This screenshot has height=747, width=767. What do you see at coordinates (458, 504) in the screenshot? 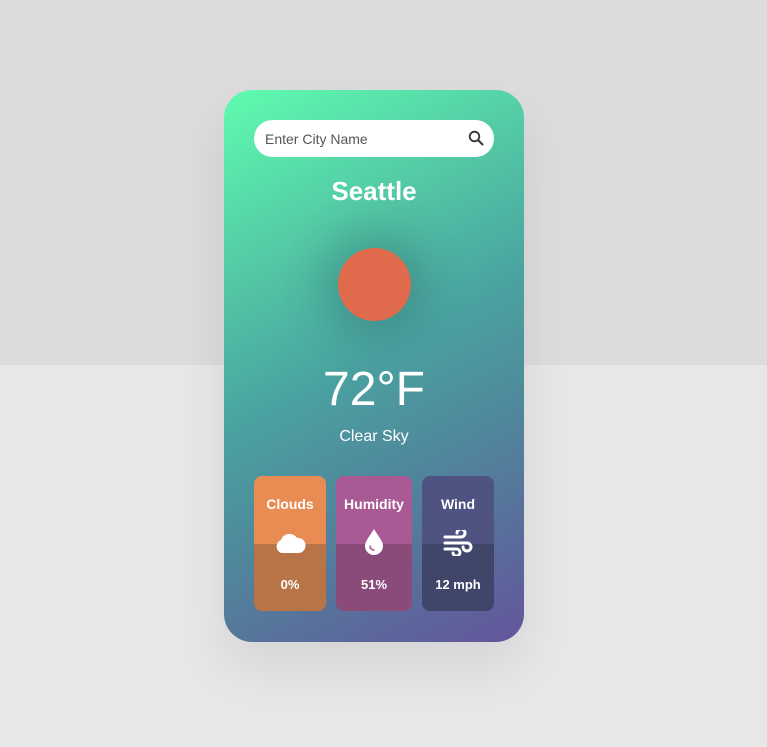
I see `wind-label: Wind` at bounding box center [458, 504].